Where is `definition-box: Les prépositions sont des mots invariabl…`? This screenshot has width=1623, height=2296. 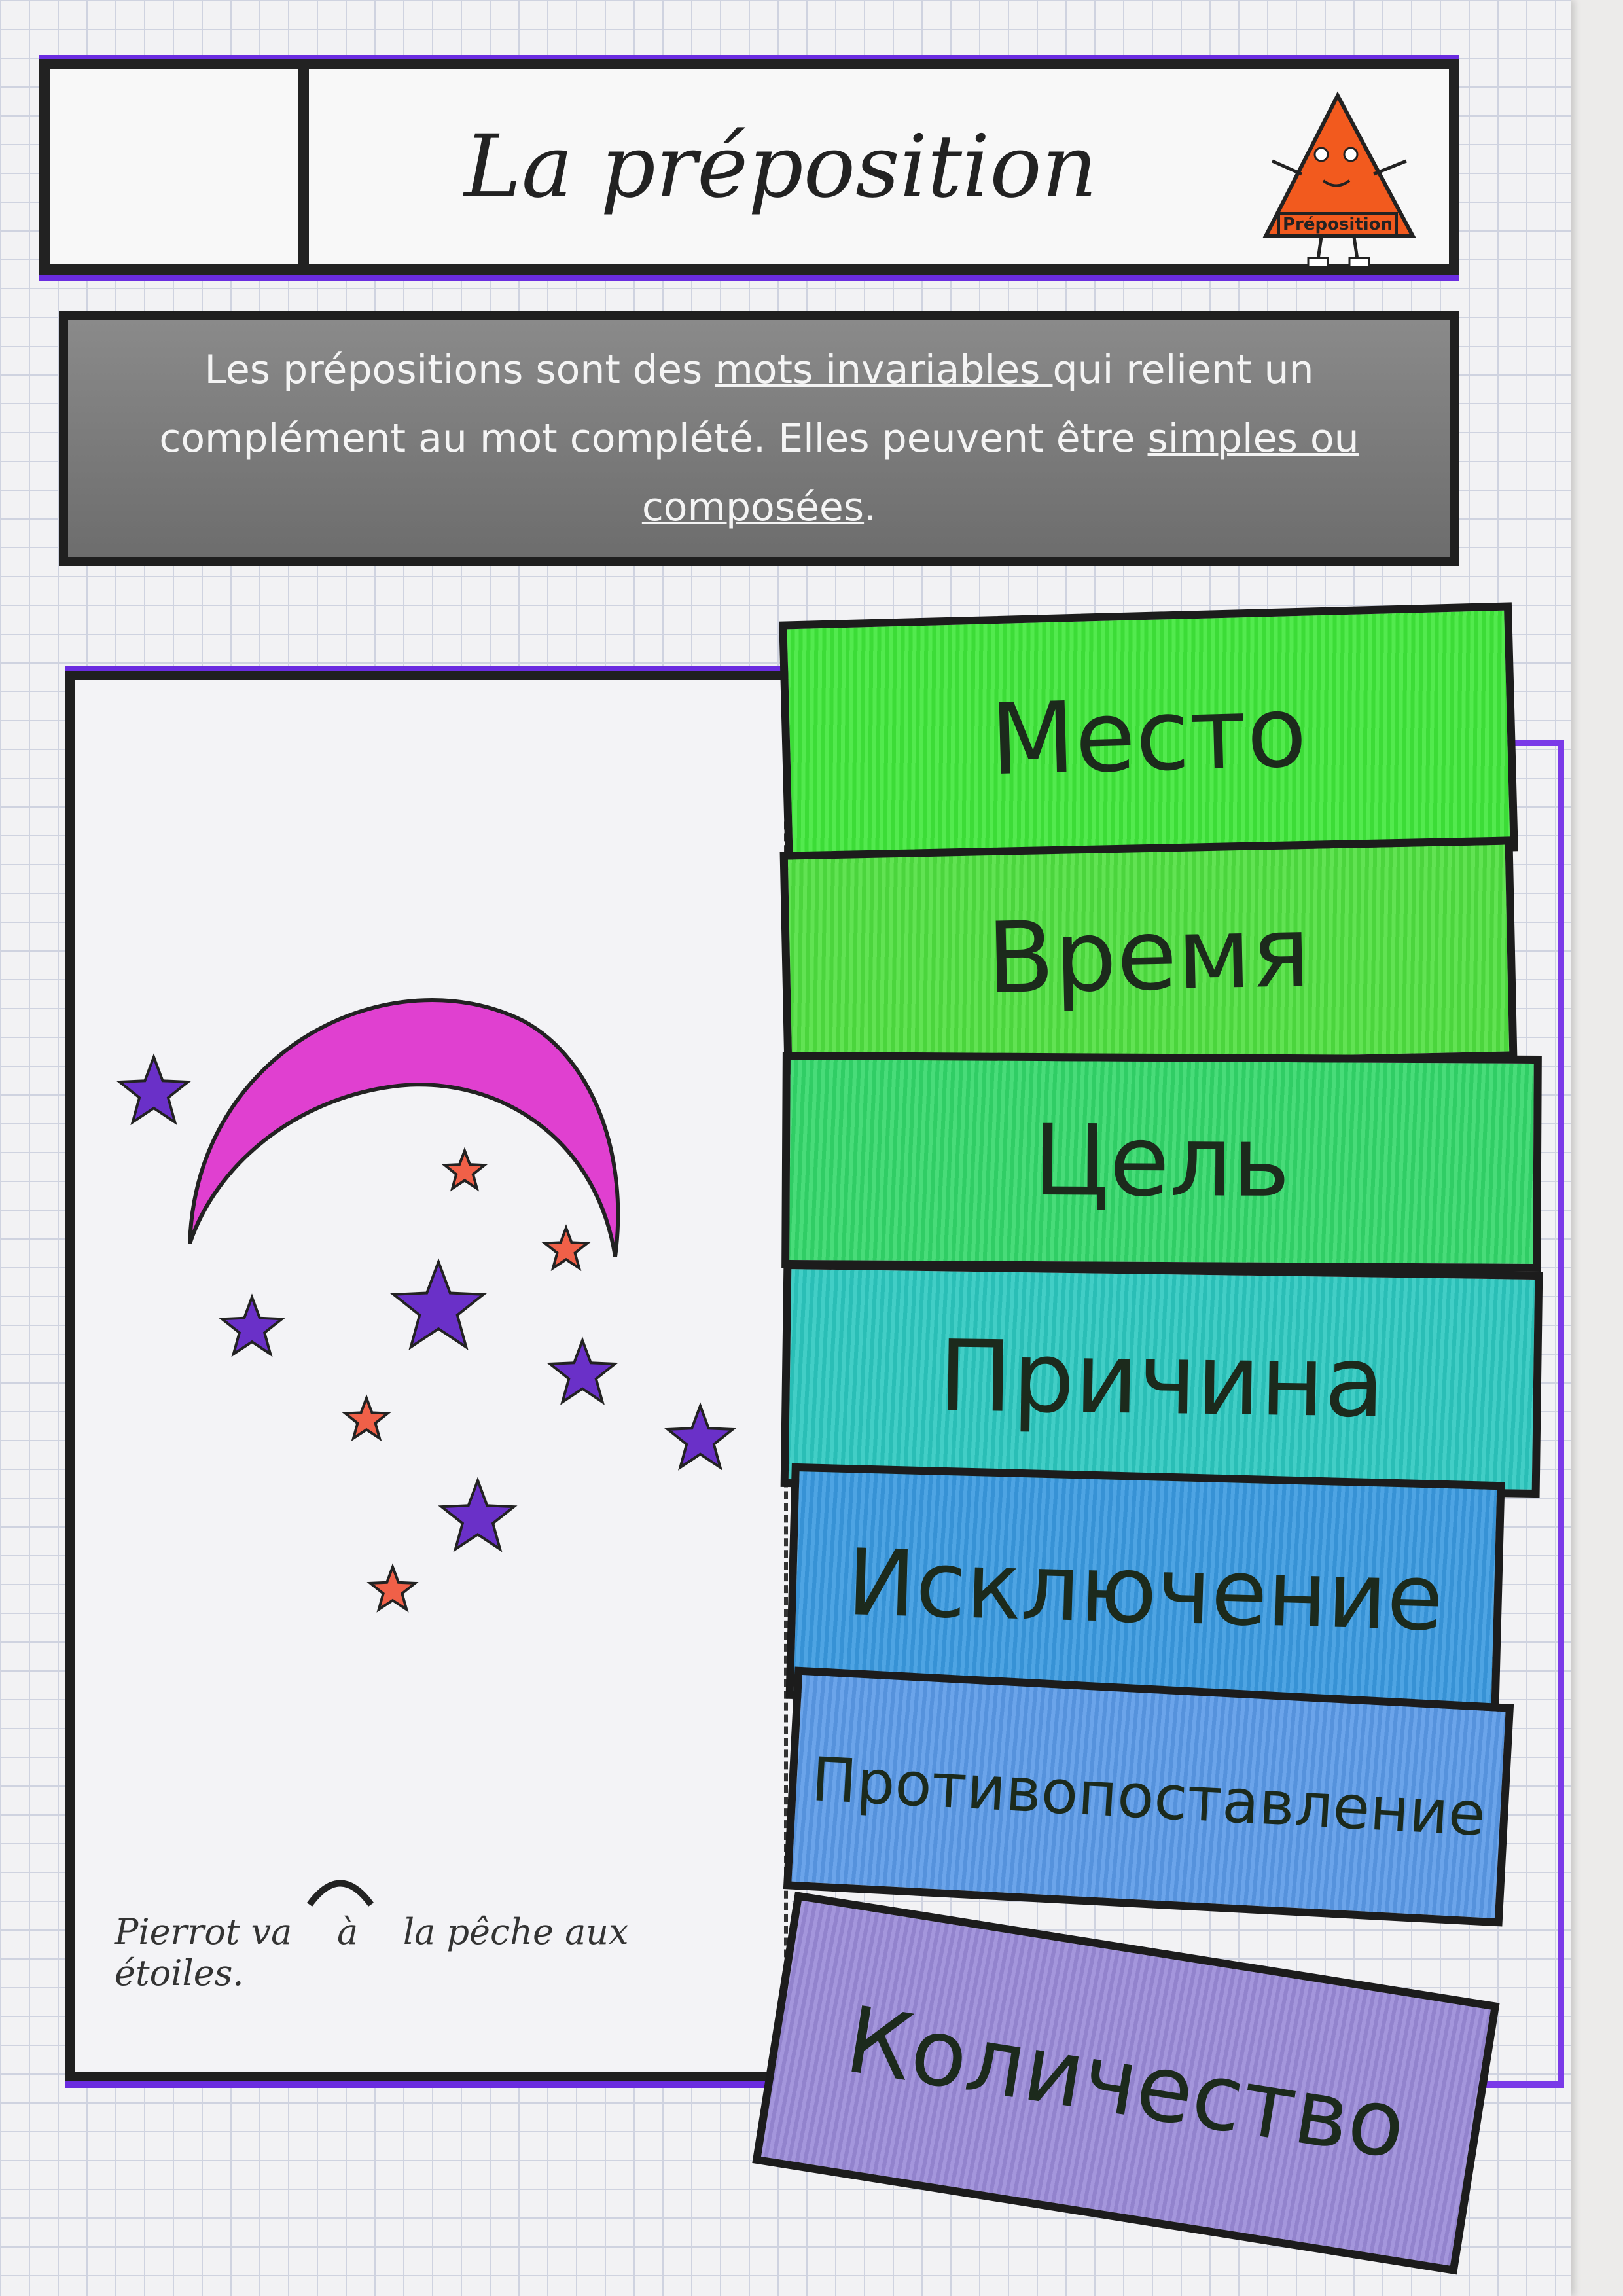 definition-box: Les prépositions sont des mots invariabl… is located at coordinates (759, 438).